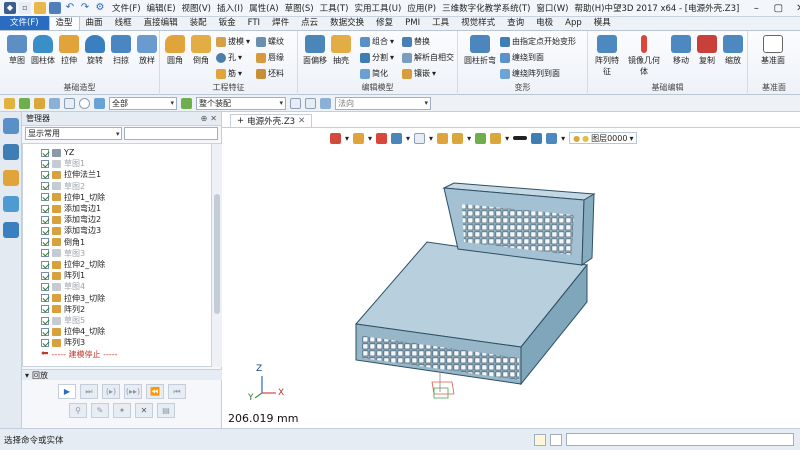 This screenshot has height=450, width=800. What do you see at coordinates (100, 8) in the screenshot?
I see `settings-icon: ⚙` at bounding box center [100, 8].